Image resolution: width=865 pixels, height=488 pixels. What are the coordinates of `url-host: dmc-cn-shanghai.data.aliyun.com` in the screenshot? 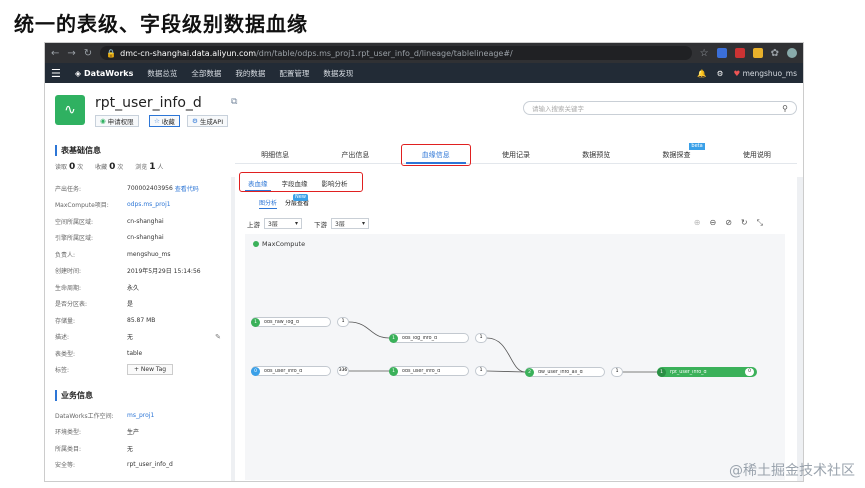 It's located at (188, 53).